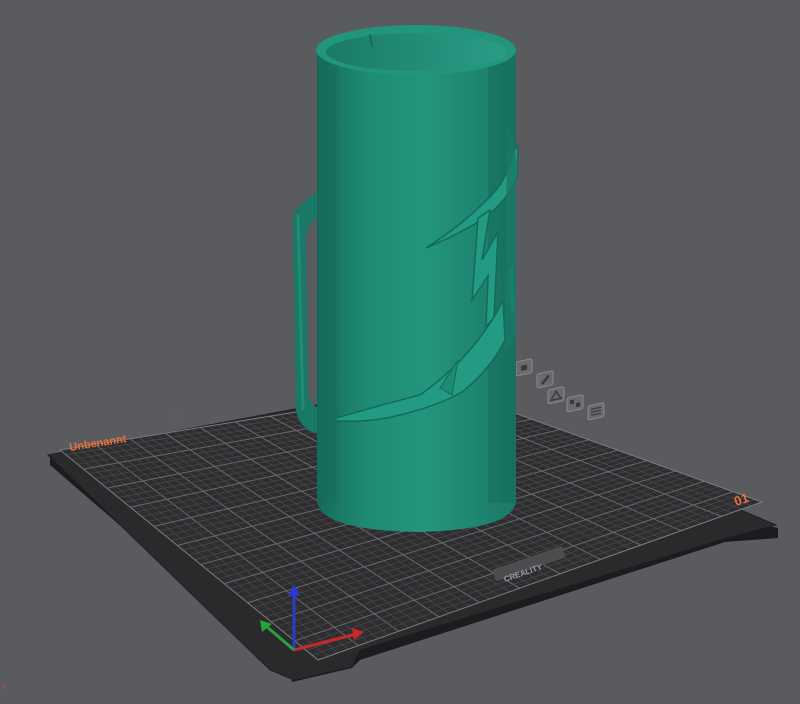 The height and width of the screenshot is (704, 800). I want to click on orient-icon, so click(556, 395).